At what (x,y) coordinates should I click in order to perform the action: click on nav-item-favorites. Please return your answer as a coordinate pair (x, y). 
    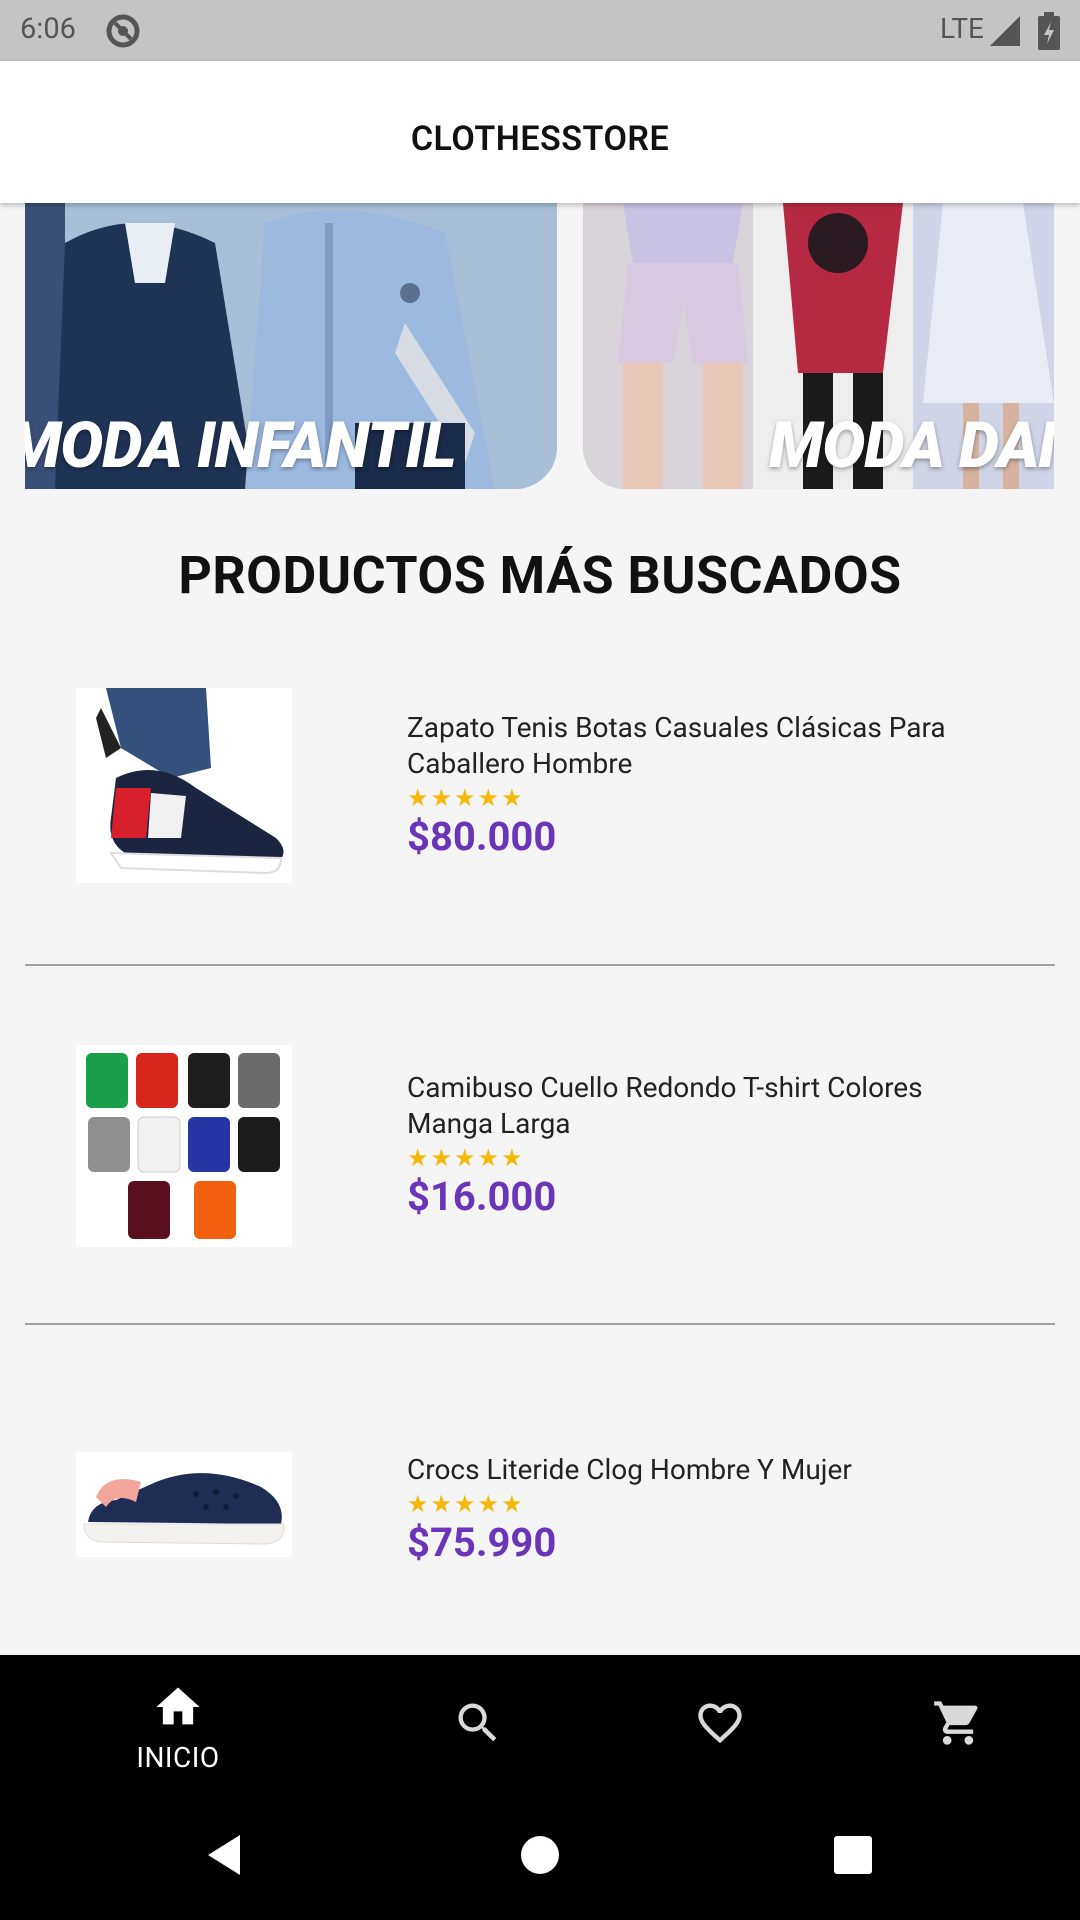
    Looking at the image, I should click on (720, 1722).